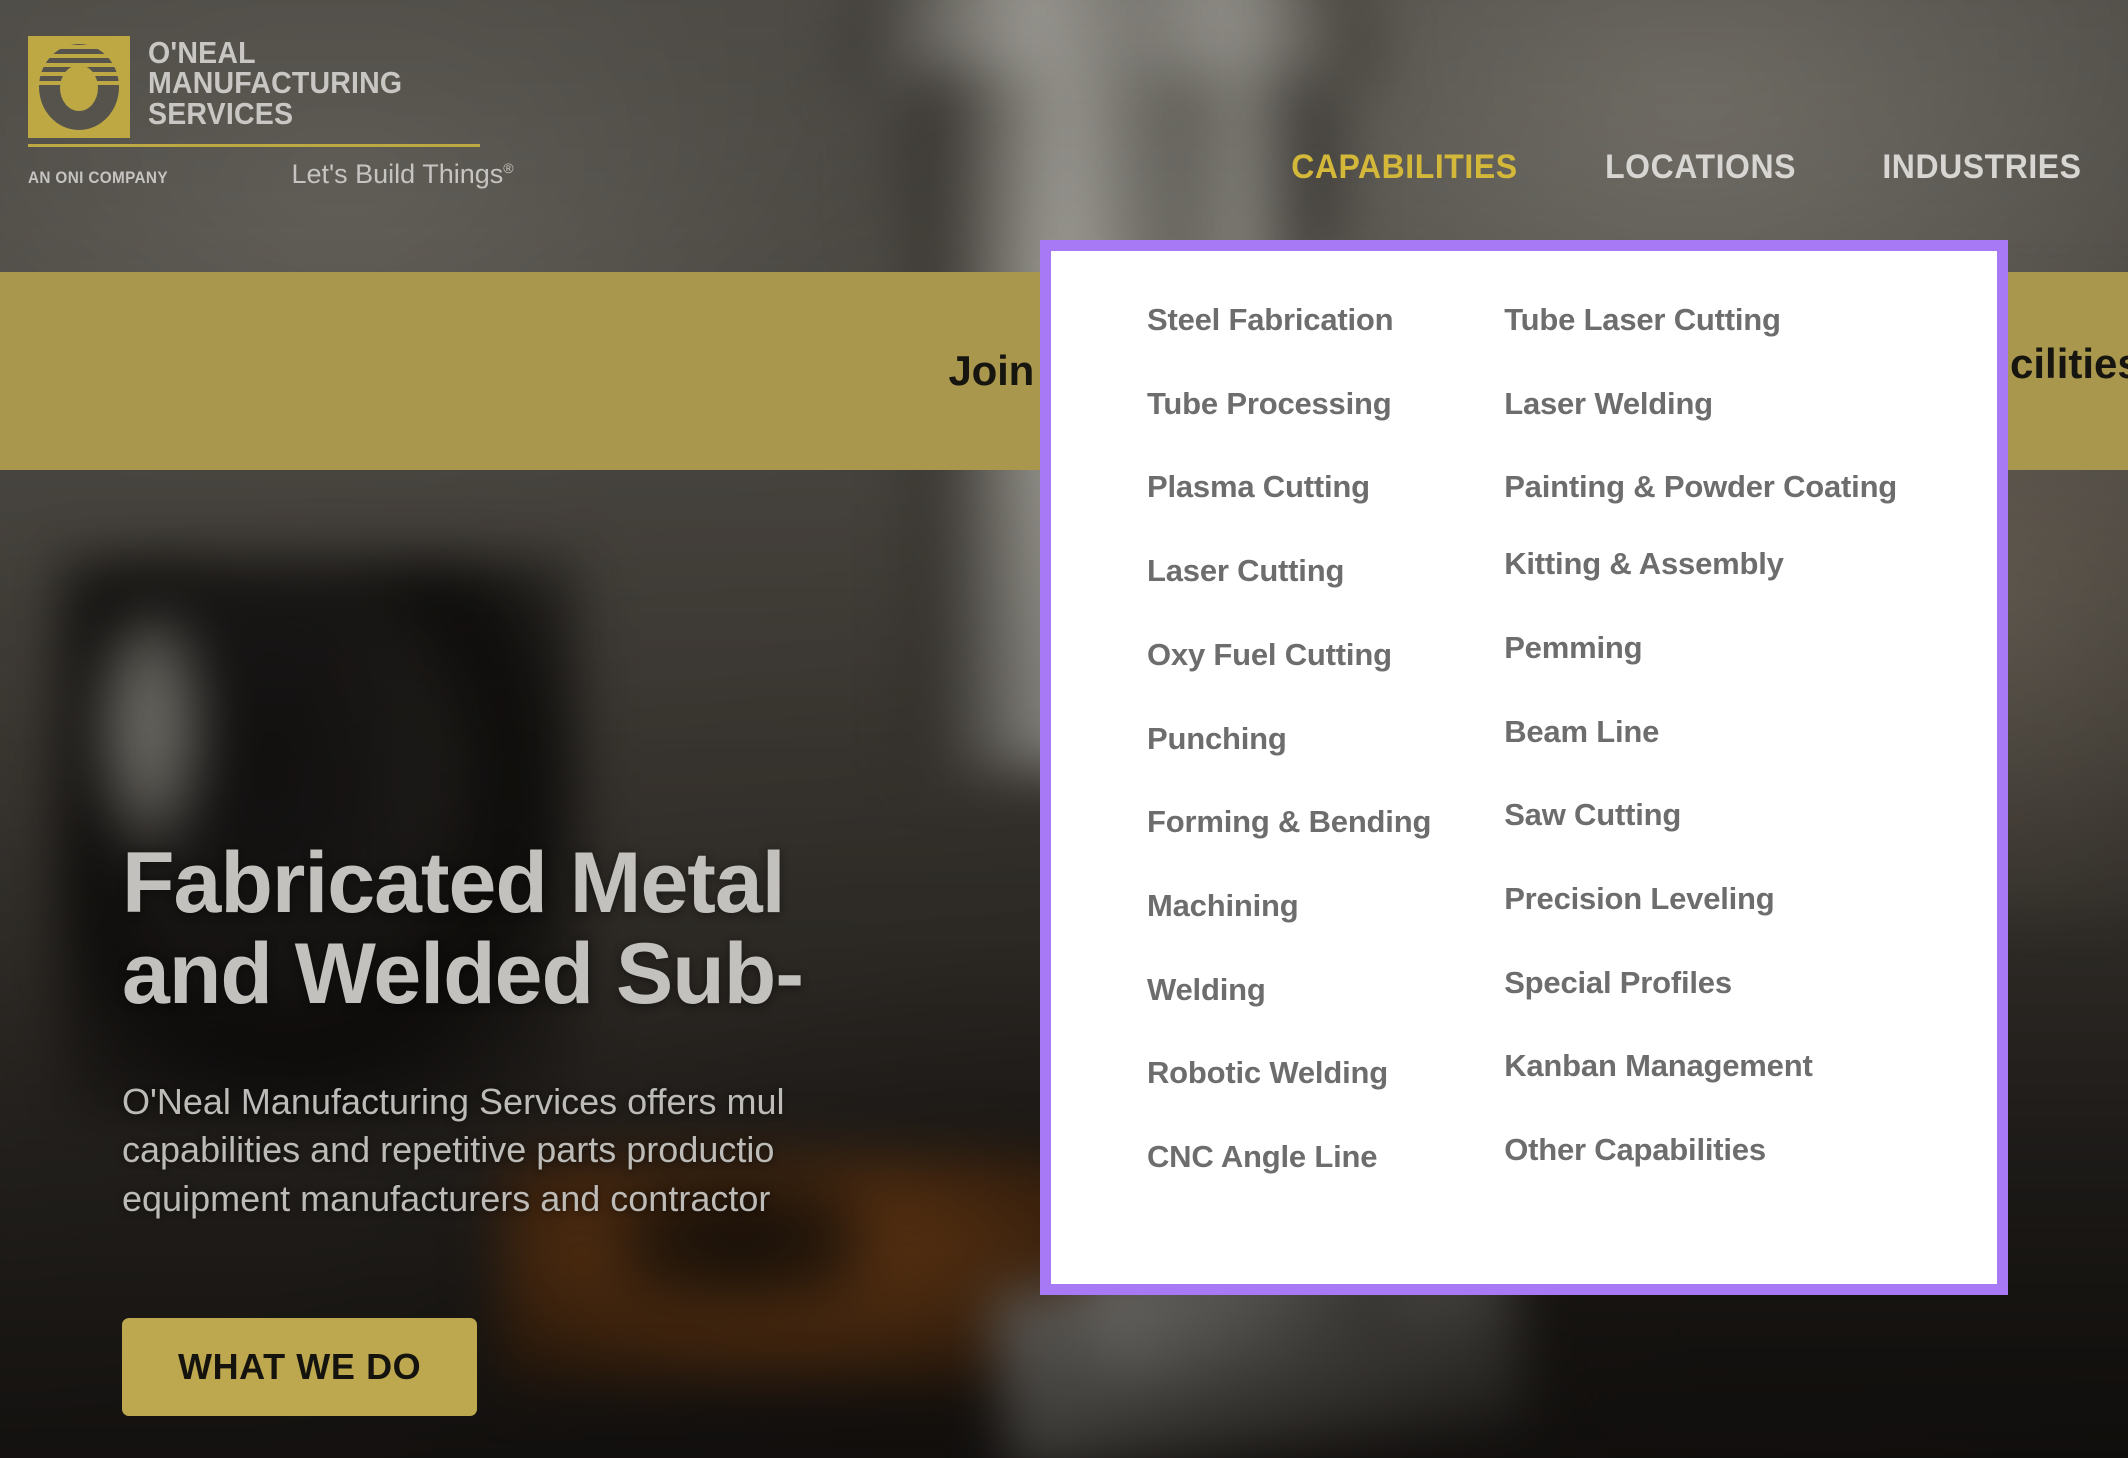  I want to click on menu-item-laser-welding: Laser Welding, so click(1750, 404).